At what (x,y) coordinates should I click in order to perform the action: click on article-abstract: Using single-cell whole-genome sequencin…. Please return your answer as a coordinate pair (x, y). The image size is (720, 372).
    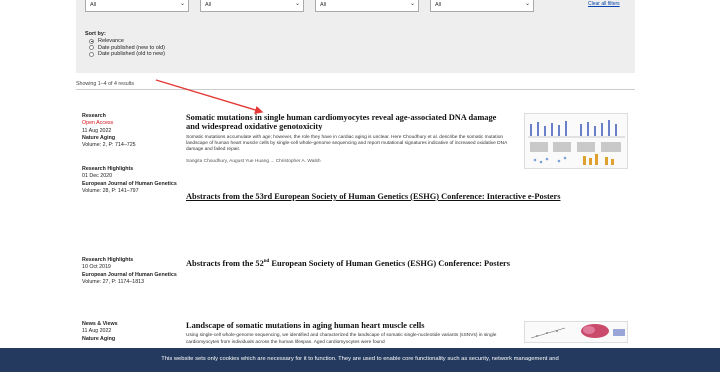
    Looking at the image, I should click on (341, 339).